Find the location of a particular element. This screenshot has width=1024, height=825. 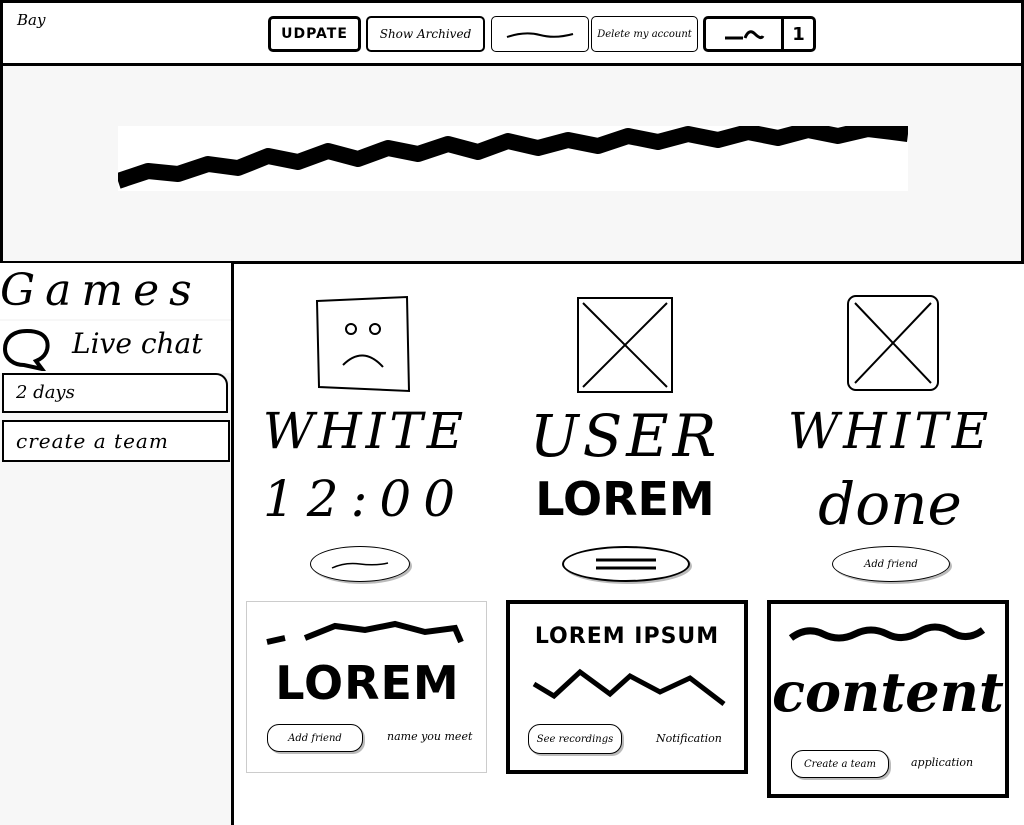

content-card: LOREM IPSUM See recordings Notification is located at coordinates (627, 687).